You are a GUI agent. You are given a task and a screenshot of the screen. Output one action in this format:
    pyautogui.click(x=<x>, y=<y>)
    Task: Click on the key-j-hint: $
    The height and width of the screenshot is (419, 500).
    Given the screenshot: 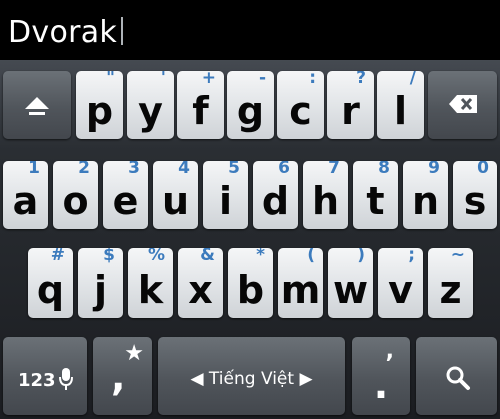 What is the action you would take?
    pyautogui.click(x=109, y=256)
    